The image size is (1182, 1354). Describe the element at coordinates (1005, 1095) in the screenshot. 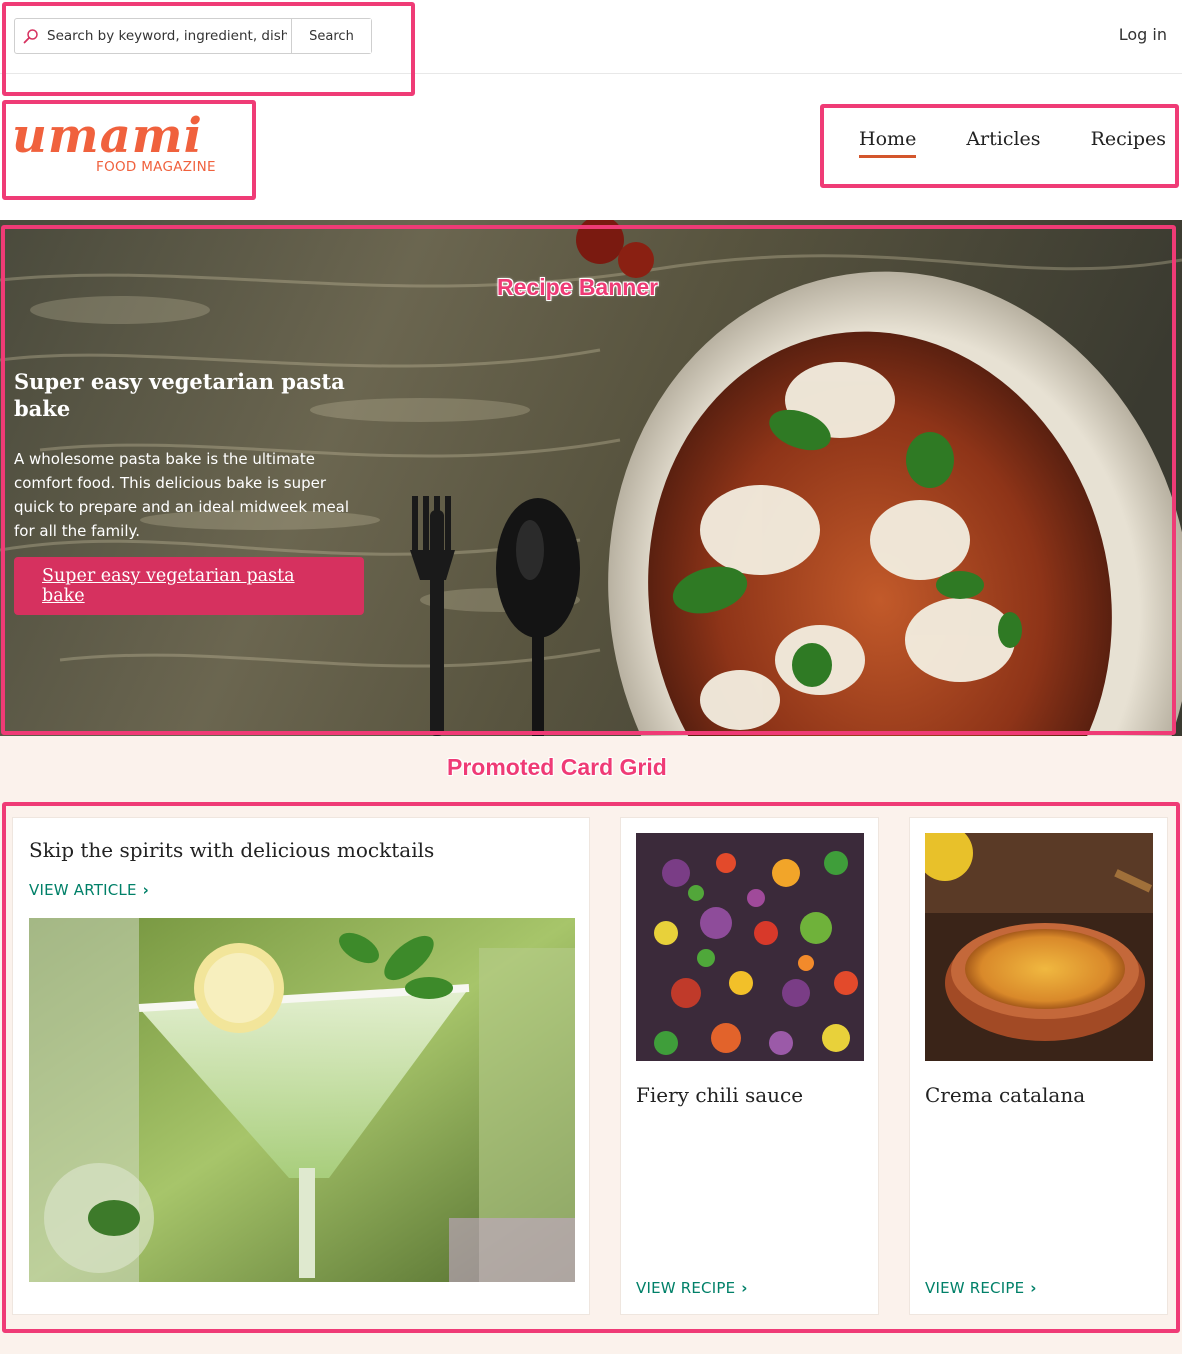

I see `card-title: Crema catalana` at that location.